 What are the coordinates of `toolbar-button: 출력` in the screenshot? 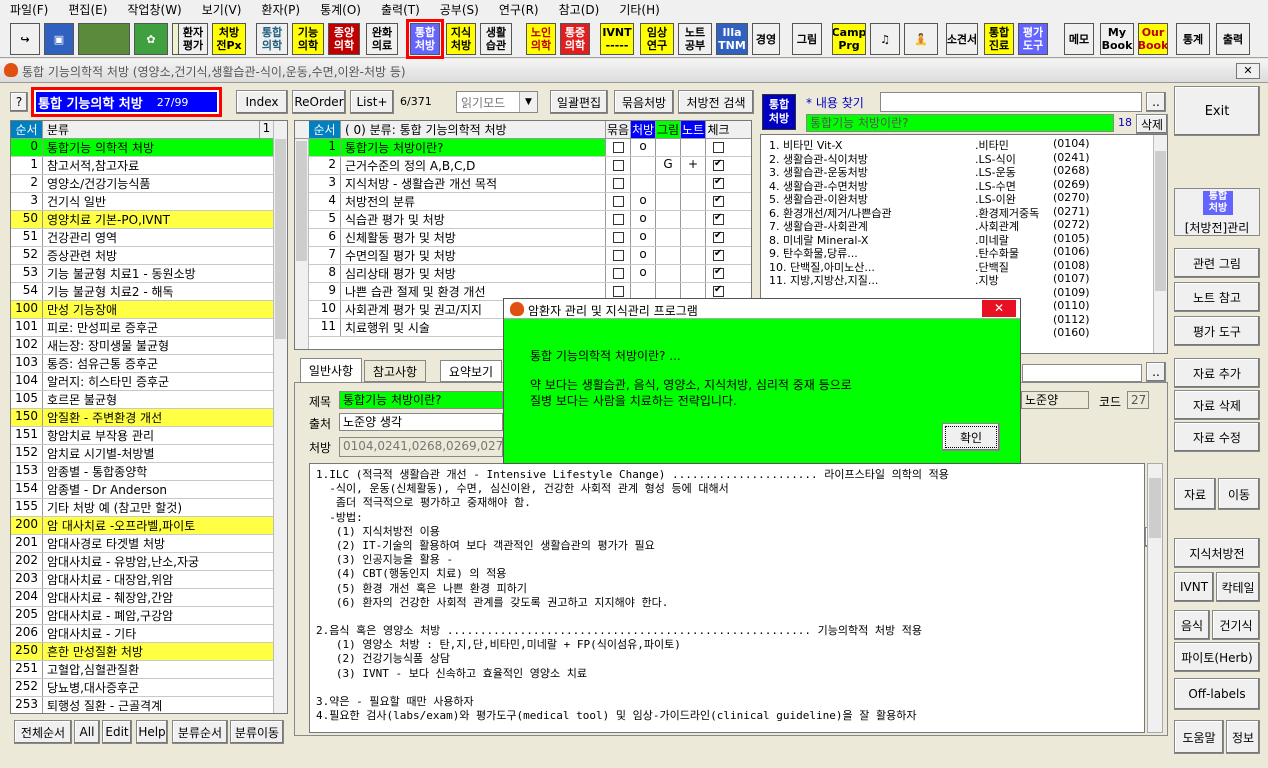 It's located at (1233, 39).